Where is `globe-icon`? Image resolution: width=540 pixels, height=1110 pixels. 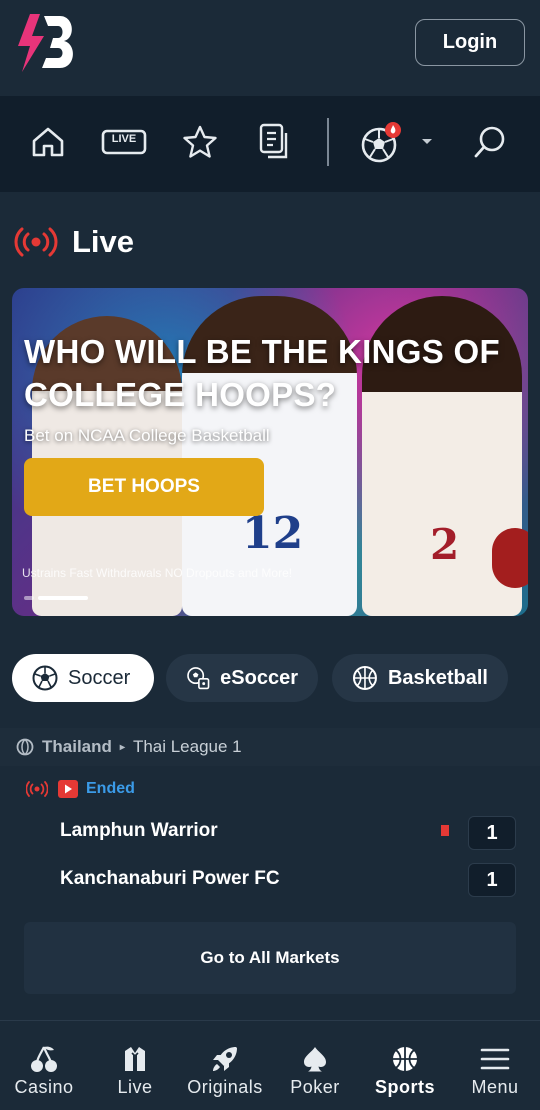
globe-icon is located at coordinates (25, 747).